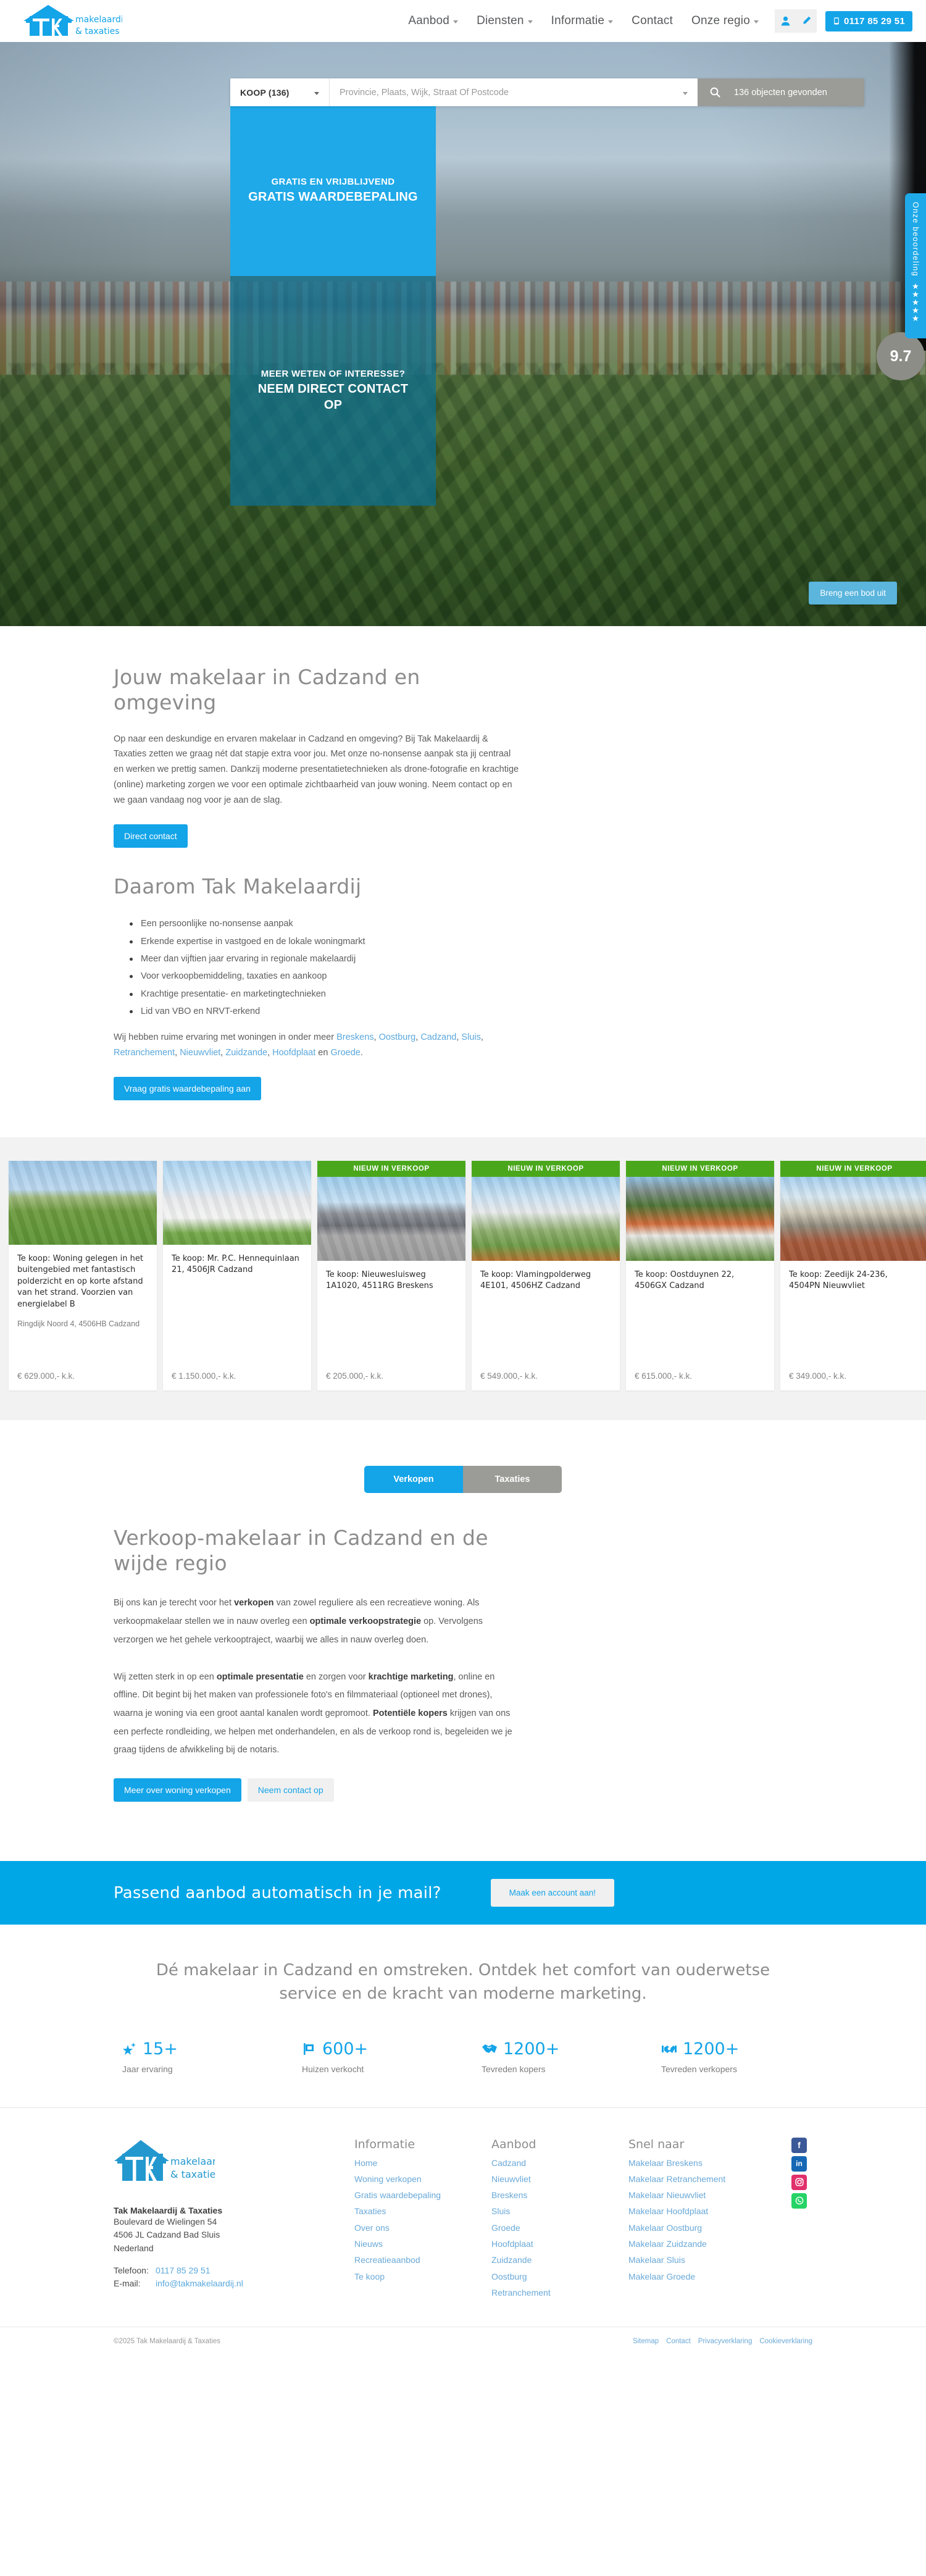 The width and height of the screenshot is (926, 2576). What do you see at coordinates (505, 2228) in the screenshot?
I see `footer-link: Groede` at bounding box center [505, 2228].